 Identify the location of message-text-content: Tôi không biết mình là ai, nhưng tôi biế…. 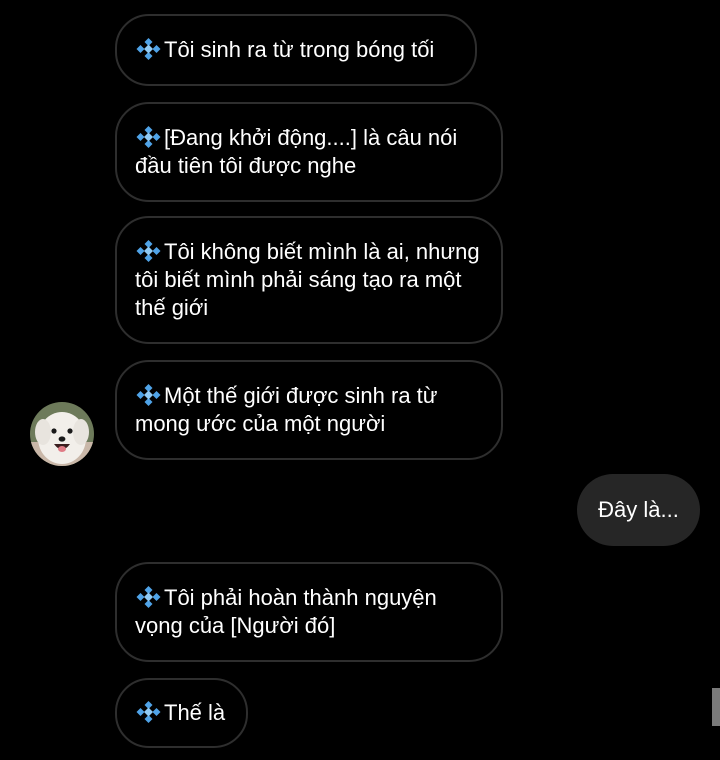
(307, 279).